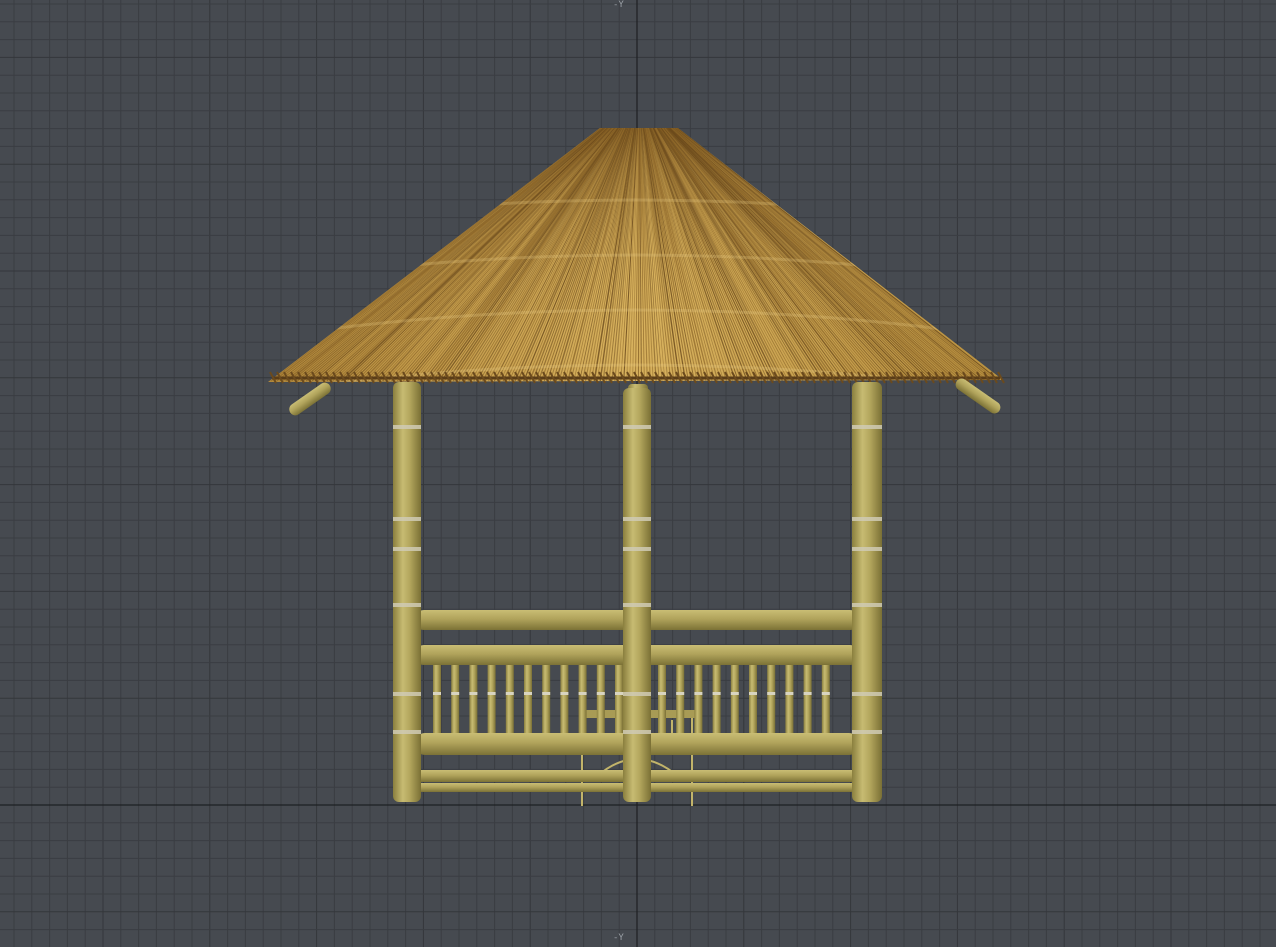  What do you see at coordinates (407, 592) in the screenshot?
I see `post-left` at bounding box center [407, 592].